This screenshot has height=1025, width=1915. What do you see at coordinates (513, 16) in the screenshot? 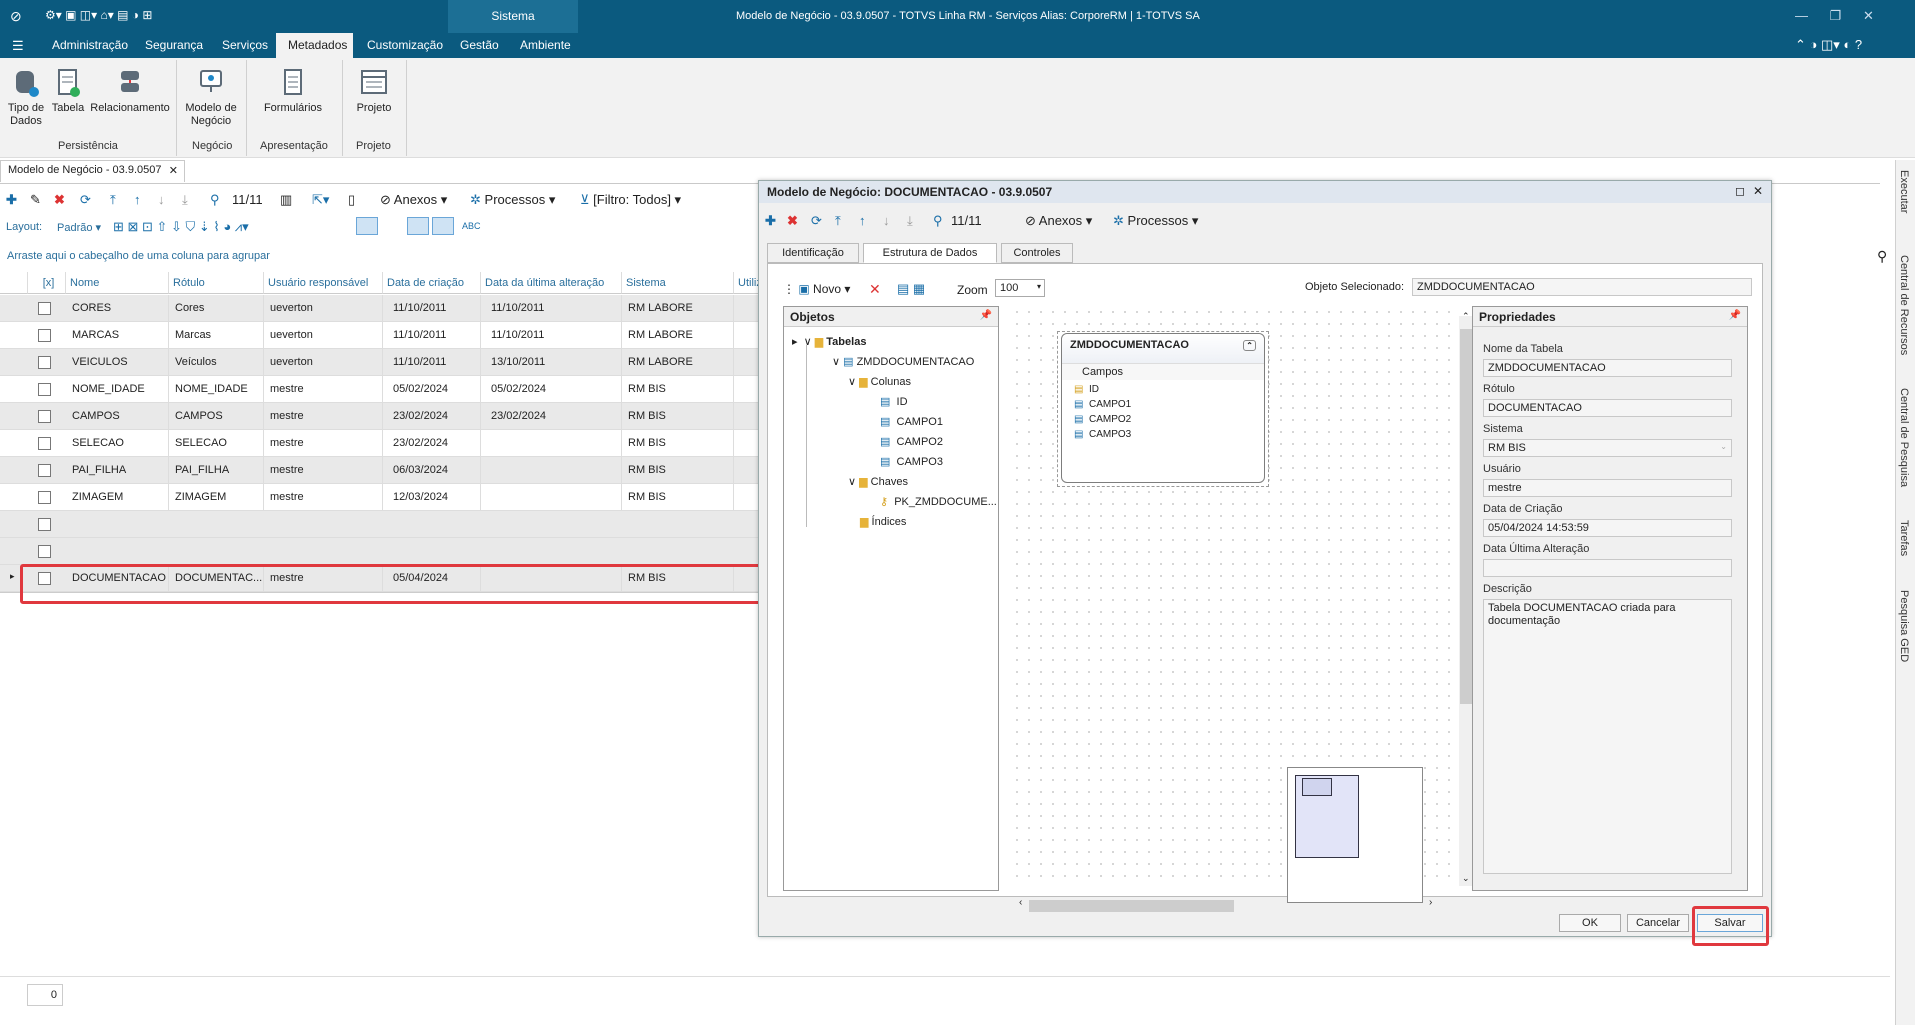
I see `sistema-tab: Sistema` at bounding box center [513, 16].